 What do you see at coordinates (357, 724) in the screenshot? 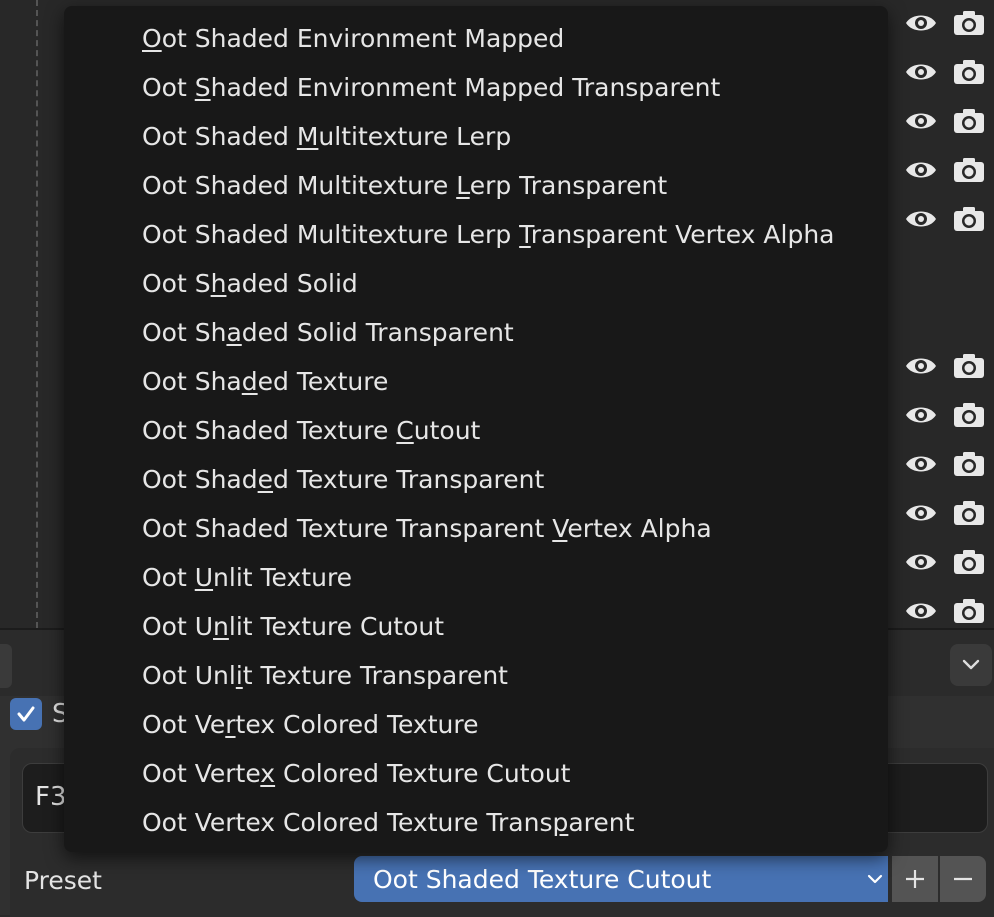
I see `menu-item-text: tex Colored Texture` at bounding box center [357, 724].